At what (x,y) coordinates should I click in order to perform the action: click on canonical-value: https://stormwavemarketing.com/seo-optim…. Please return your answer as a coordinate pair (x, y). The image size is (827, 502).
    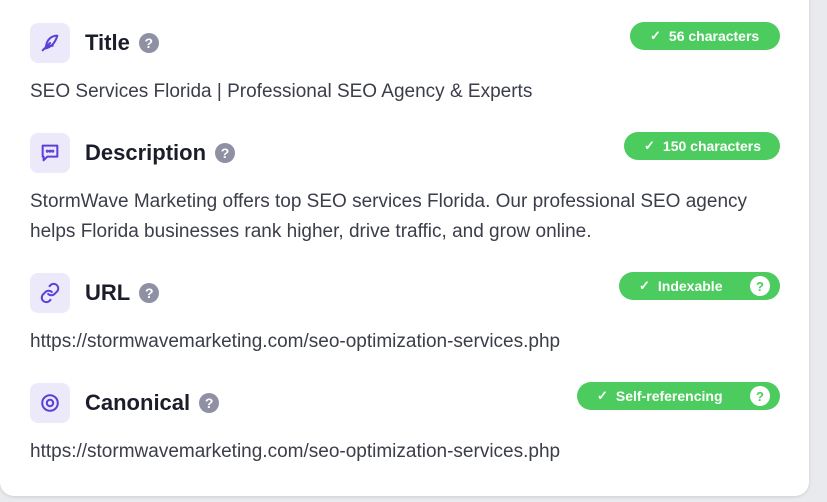
    Looking at the image, I should click on (295, 451).